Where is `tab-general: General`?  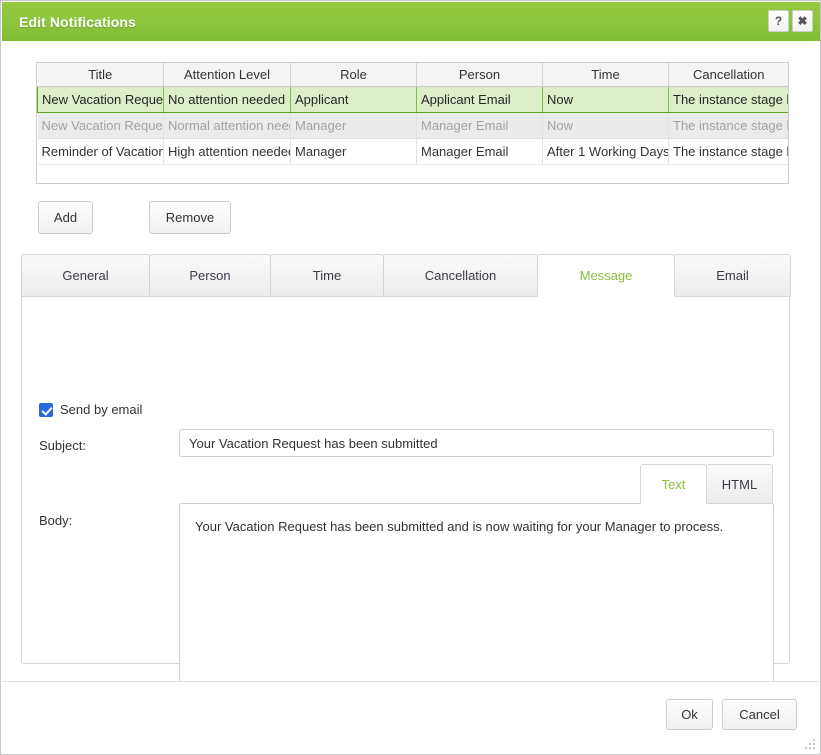
tab-general: General is located at coordinates (85, 275).